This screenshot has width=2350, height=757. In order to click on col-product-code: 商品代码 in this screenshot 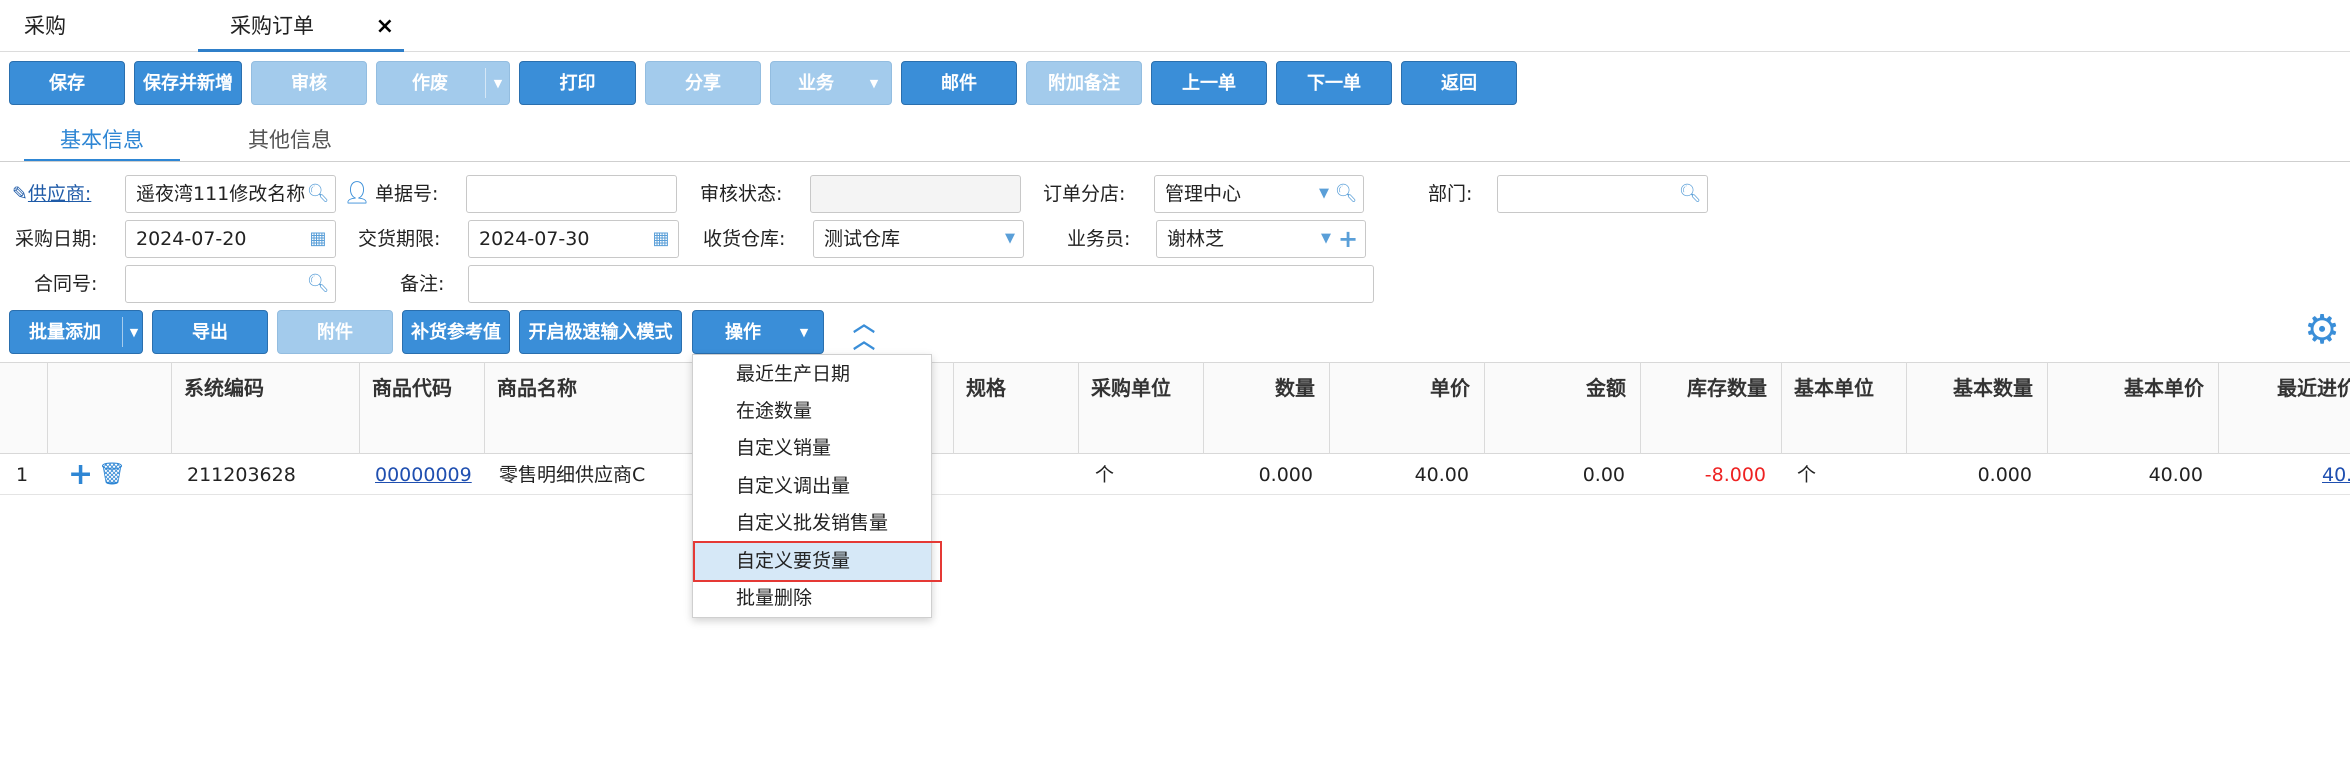, I will do `click(421, 408)`.